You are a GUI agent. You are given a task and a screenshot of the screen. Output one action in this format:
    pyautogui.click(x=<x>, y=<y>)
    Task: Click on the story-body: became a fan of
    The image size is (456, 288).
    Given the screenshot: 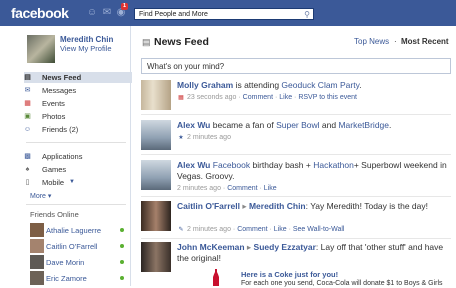 What is the action you would take?
    pyautogui.click(x=243, y=125)
    